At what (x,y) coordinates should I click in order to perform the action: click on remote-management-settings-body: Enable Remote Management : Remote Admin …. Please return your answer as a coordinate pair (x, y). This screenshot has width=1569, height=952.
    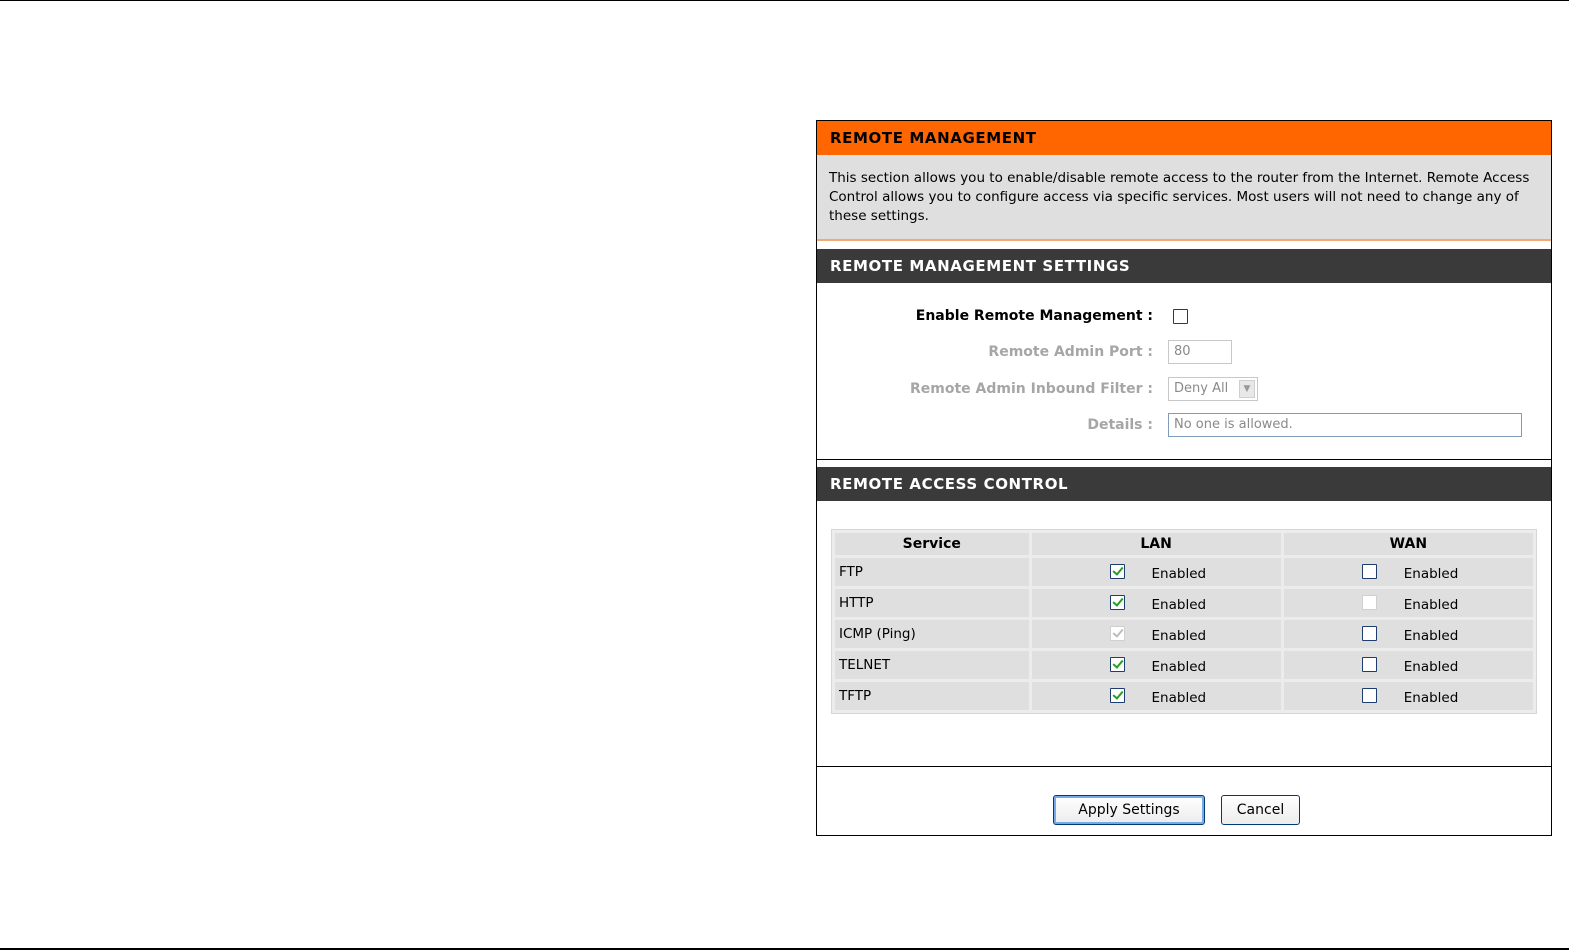
    Looking at the image, I should click on (1184, 372).